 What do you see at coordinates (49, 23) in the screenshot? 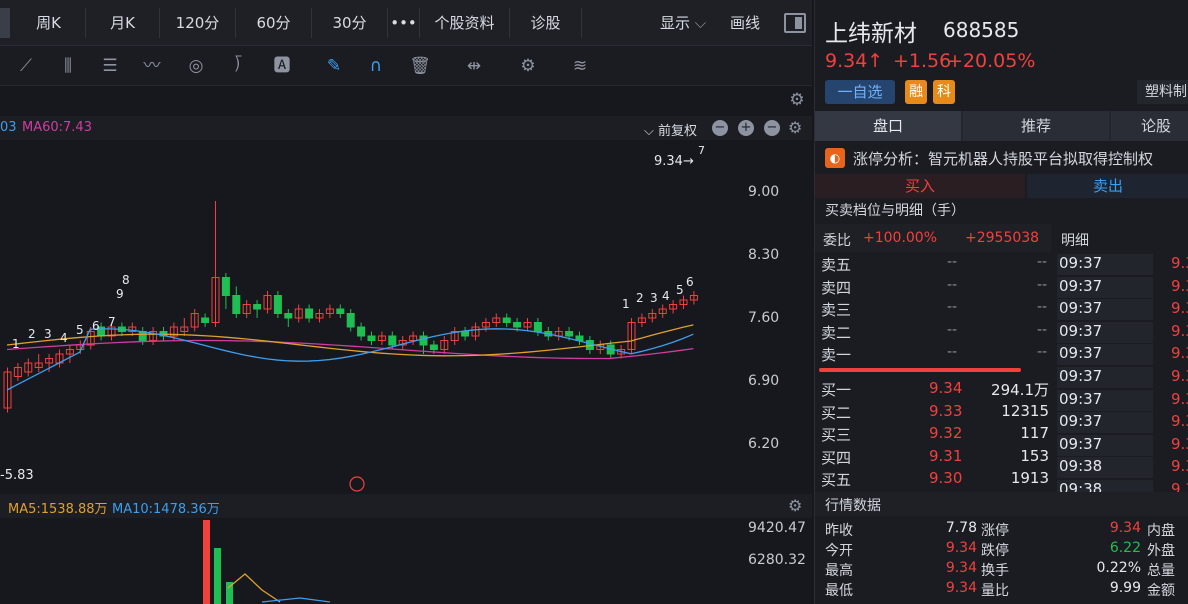
I see `period-tab-week: 周K` at bounding box center [49, 23].